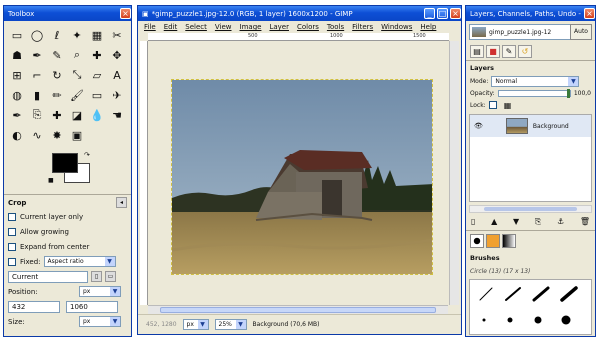 The image size is (598, 338). What do you see at coordinates (335, 27) in the screenshot?
I see `menu-tools: Tools` at bounding box center [335, 27].